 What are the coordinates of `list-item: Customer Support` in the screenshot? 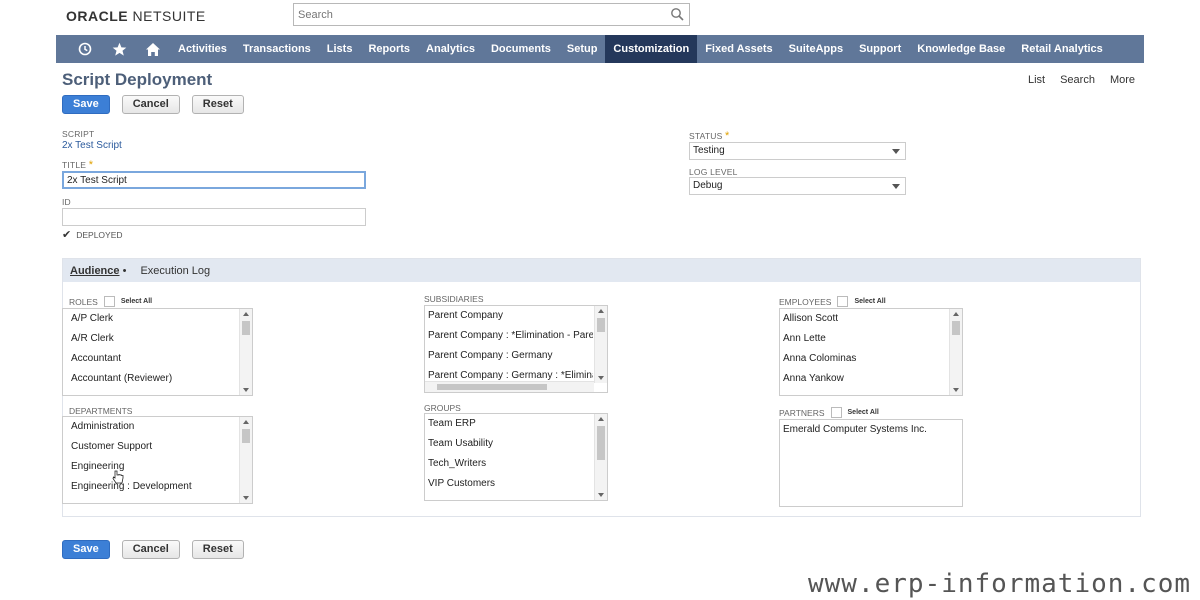 It's located at (150, 447).